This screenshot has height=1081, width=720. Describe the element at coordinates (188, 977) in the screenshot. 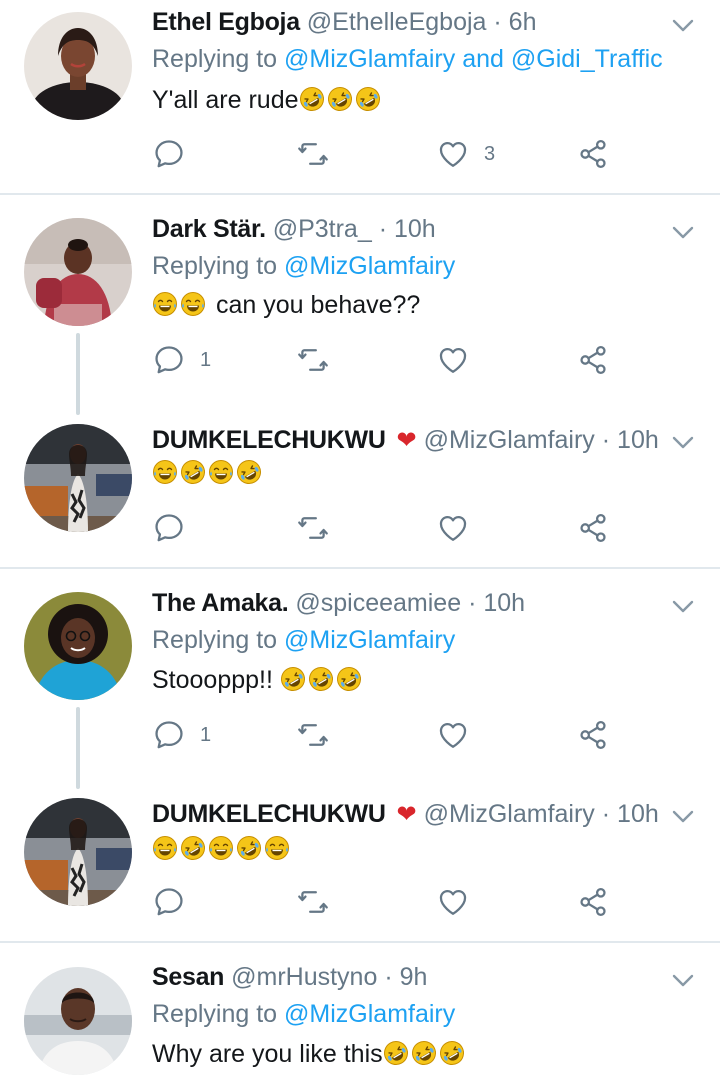

I see `display-name: Sesan` at that location.